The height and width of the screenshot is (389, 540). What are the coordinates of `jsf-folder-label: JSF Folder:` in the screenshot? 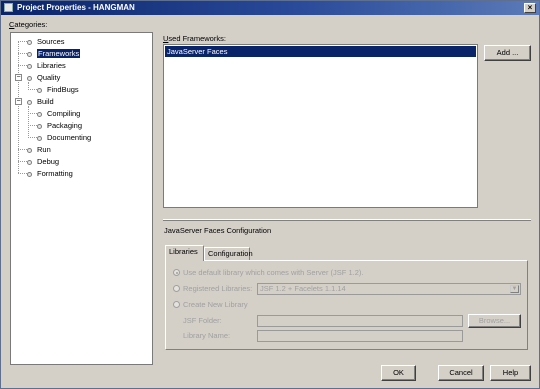 It's located at (202, 320).